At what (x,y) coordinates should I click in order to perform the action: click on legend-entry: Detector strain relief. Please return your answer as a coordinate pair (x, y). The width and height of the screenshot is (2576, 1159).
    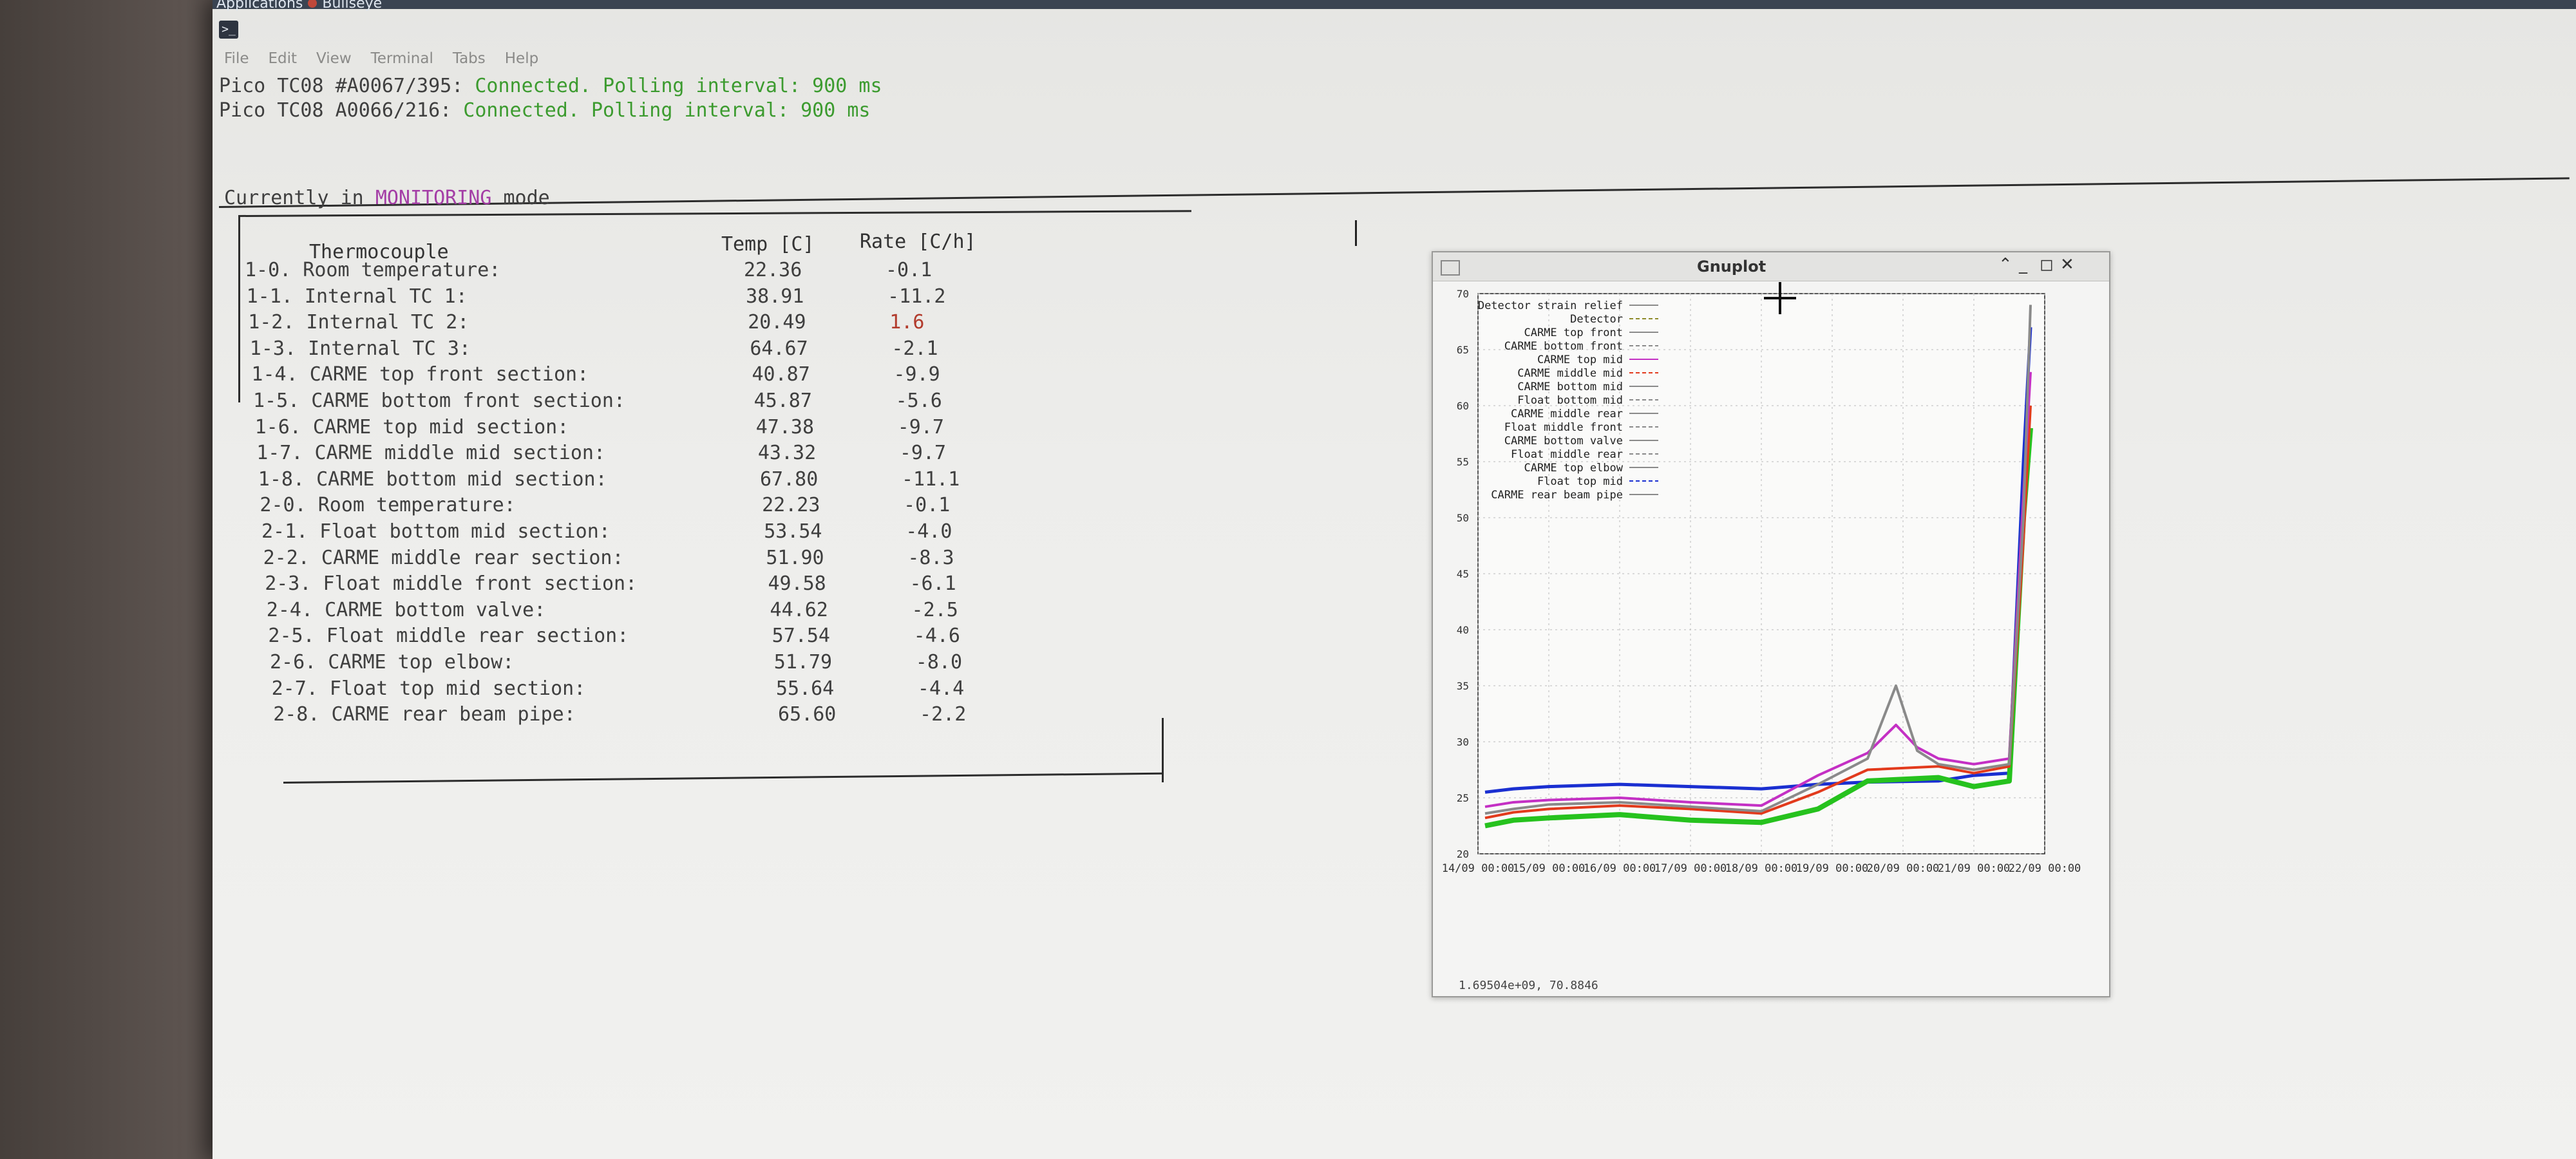
    Looking at the image, I should click on (1550, 305).